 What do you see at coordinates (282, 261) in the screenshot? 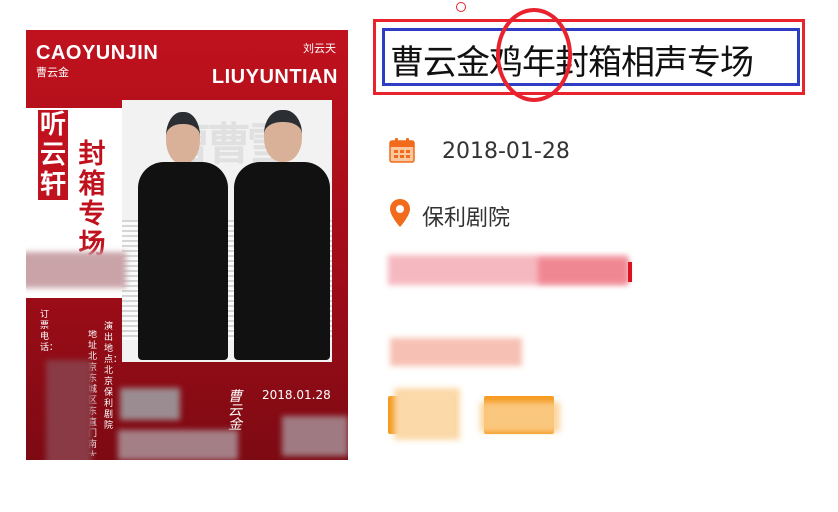
I see `performer-right-robe` at bounding box center [282, 261].